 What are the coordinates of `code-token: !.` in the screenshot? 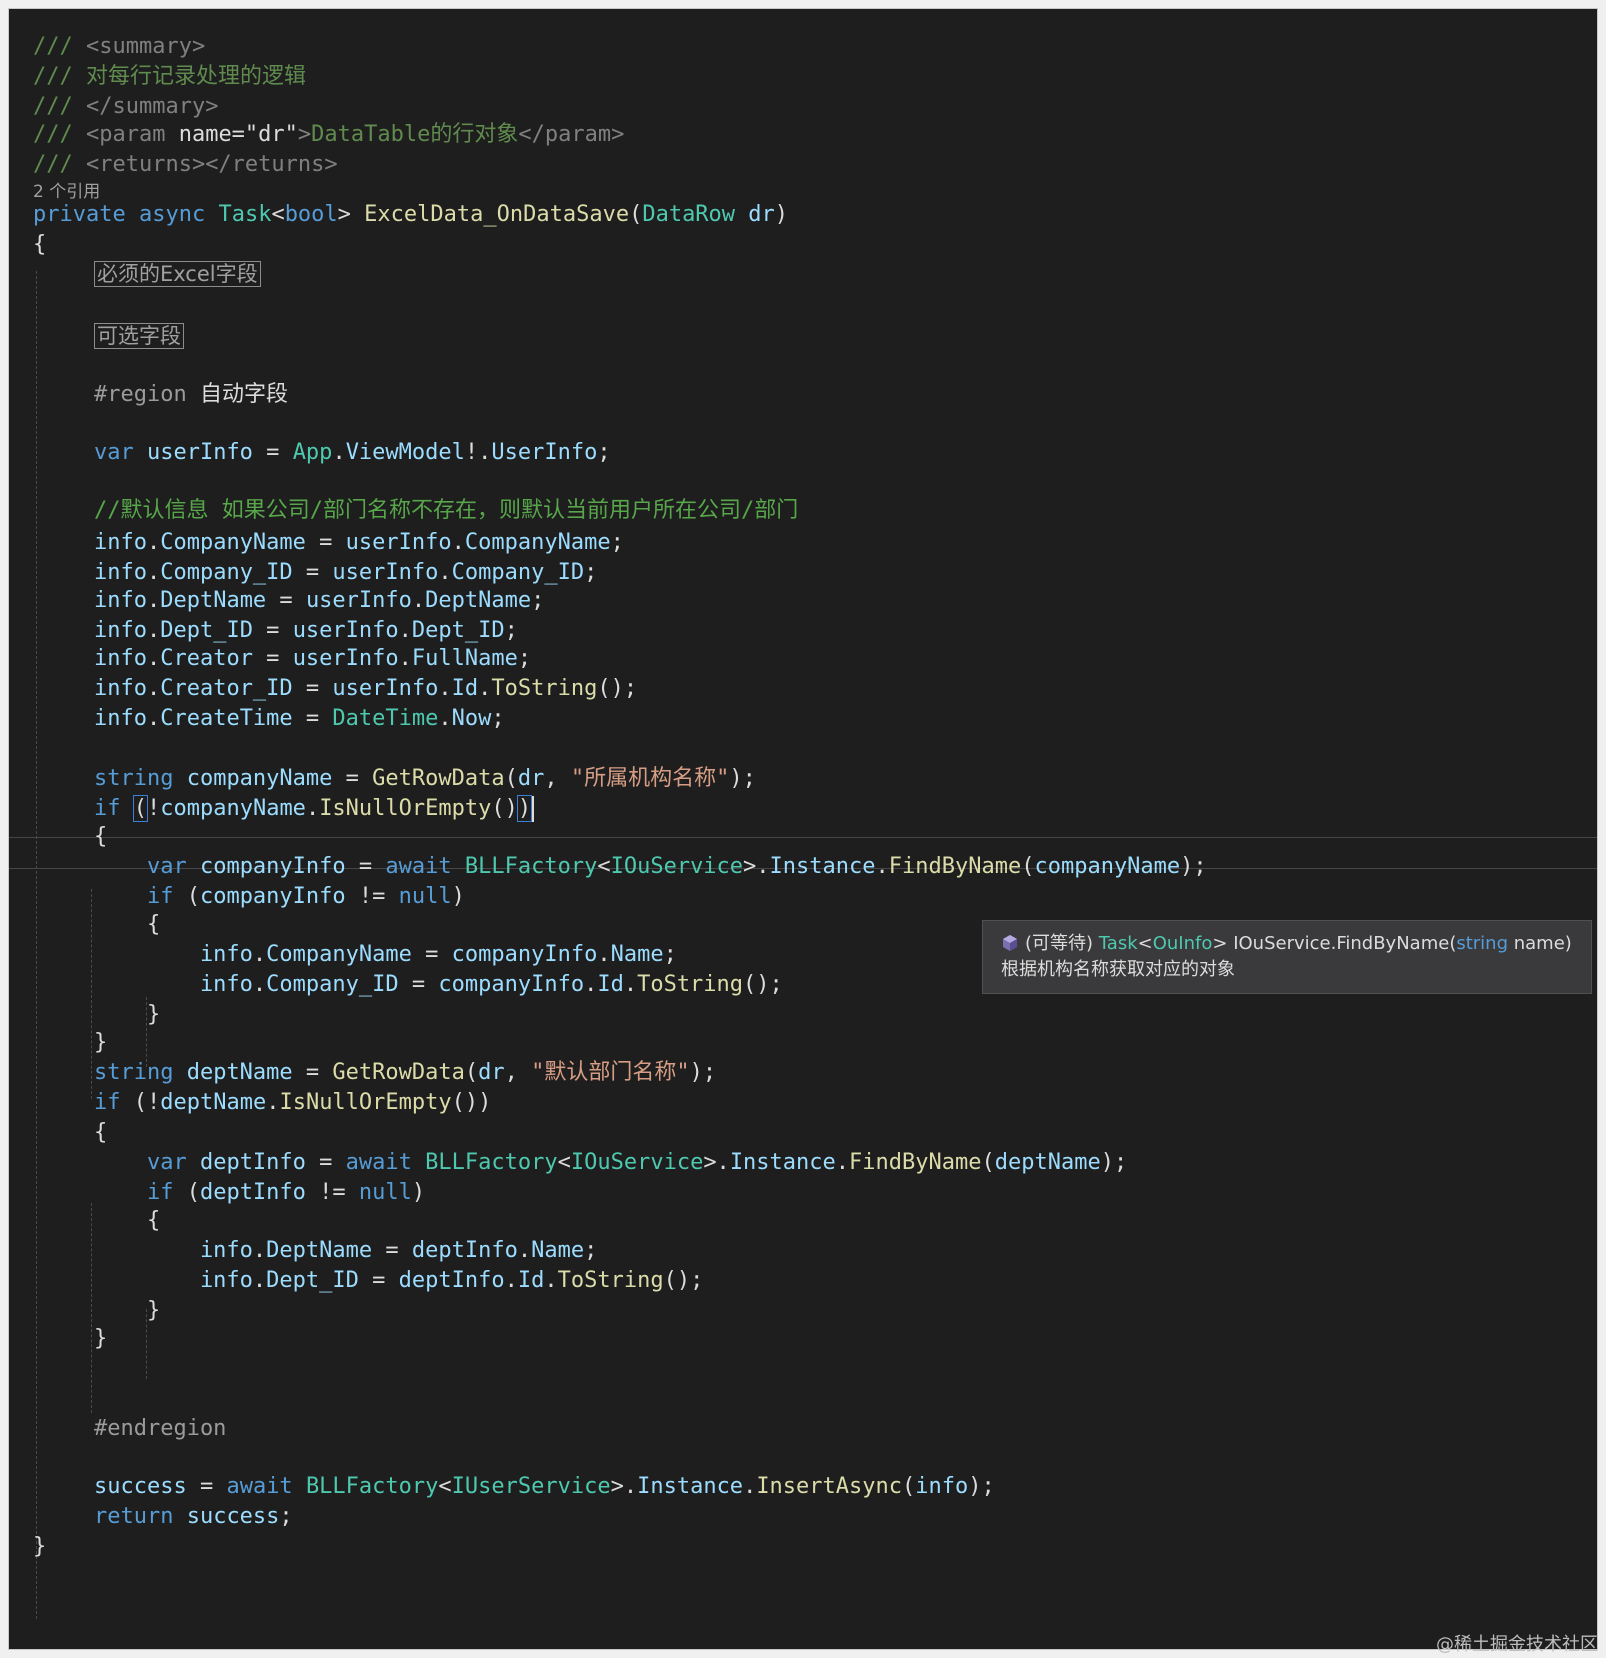 It's located at (478, 452).